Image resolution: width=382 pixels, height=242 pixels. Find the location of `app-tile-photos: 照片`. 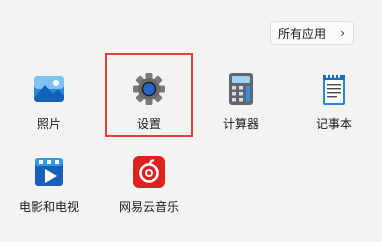

app-tile-photos: 照片 is located at coordinates (49, 98).